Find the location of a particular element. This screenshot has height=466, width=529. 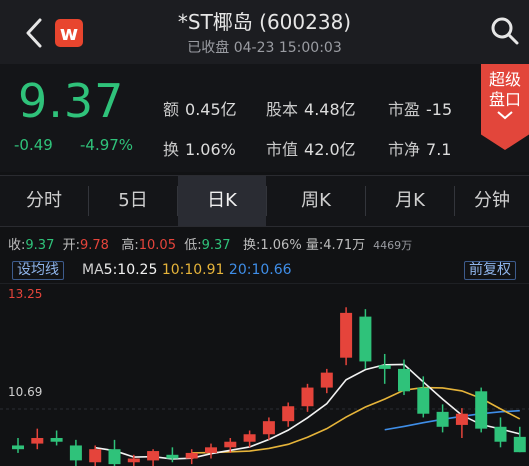

price-adjust-button: 前复权 is located at coordinates (490, 270).